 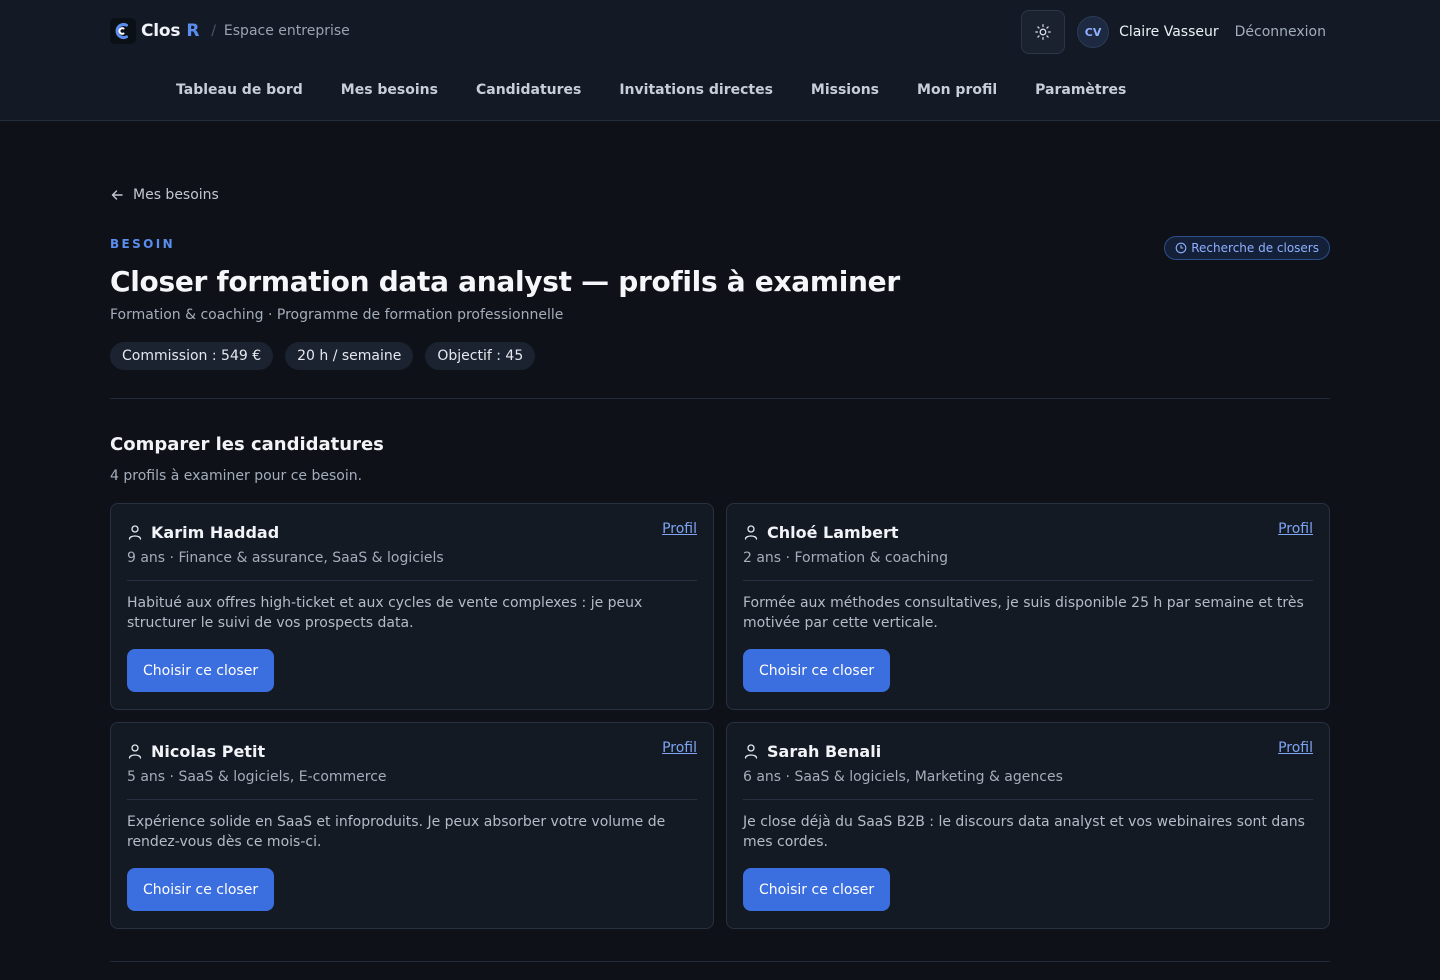 What do you see at coordinates (845, 90) in the screenshot?
I see `nav-item-missions: Missions` at bounding box center [845, 90].